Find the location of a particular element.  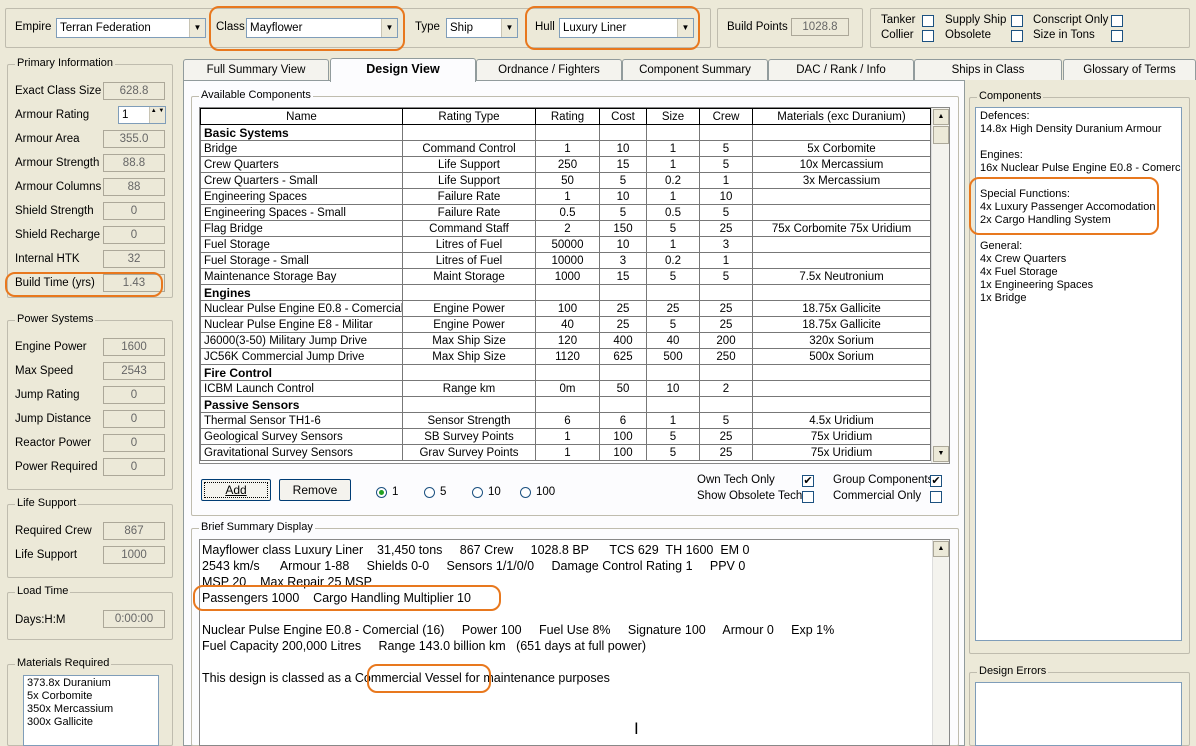

components-title: Components is located at coordinates (1010, 96).